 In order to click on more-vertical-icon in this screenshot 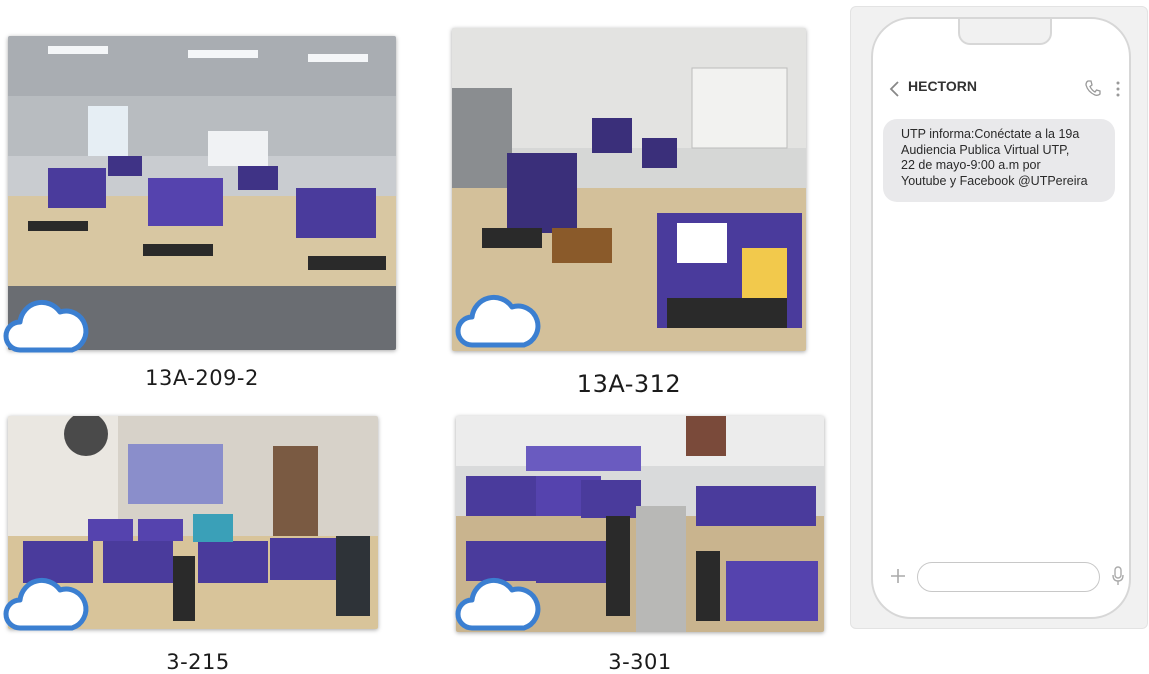, I will do `click(1118, 89)`.